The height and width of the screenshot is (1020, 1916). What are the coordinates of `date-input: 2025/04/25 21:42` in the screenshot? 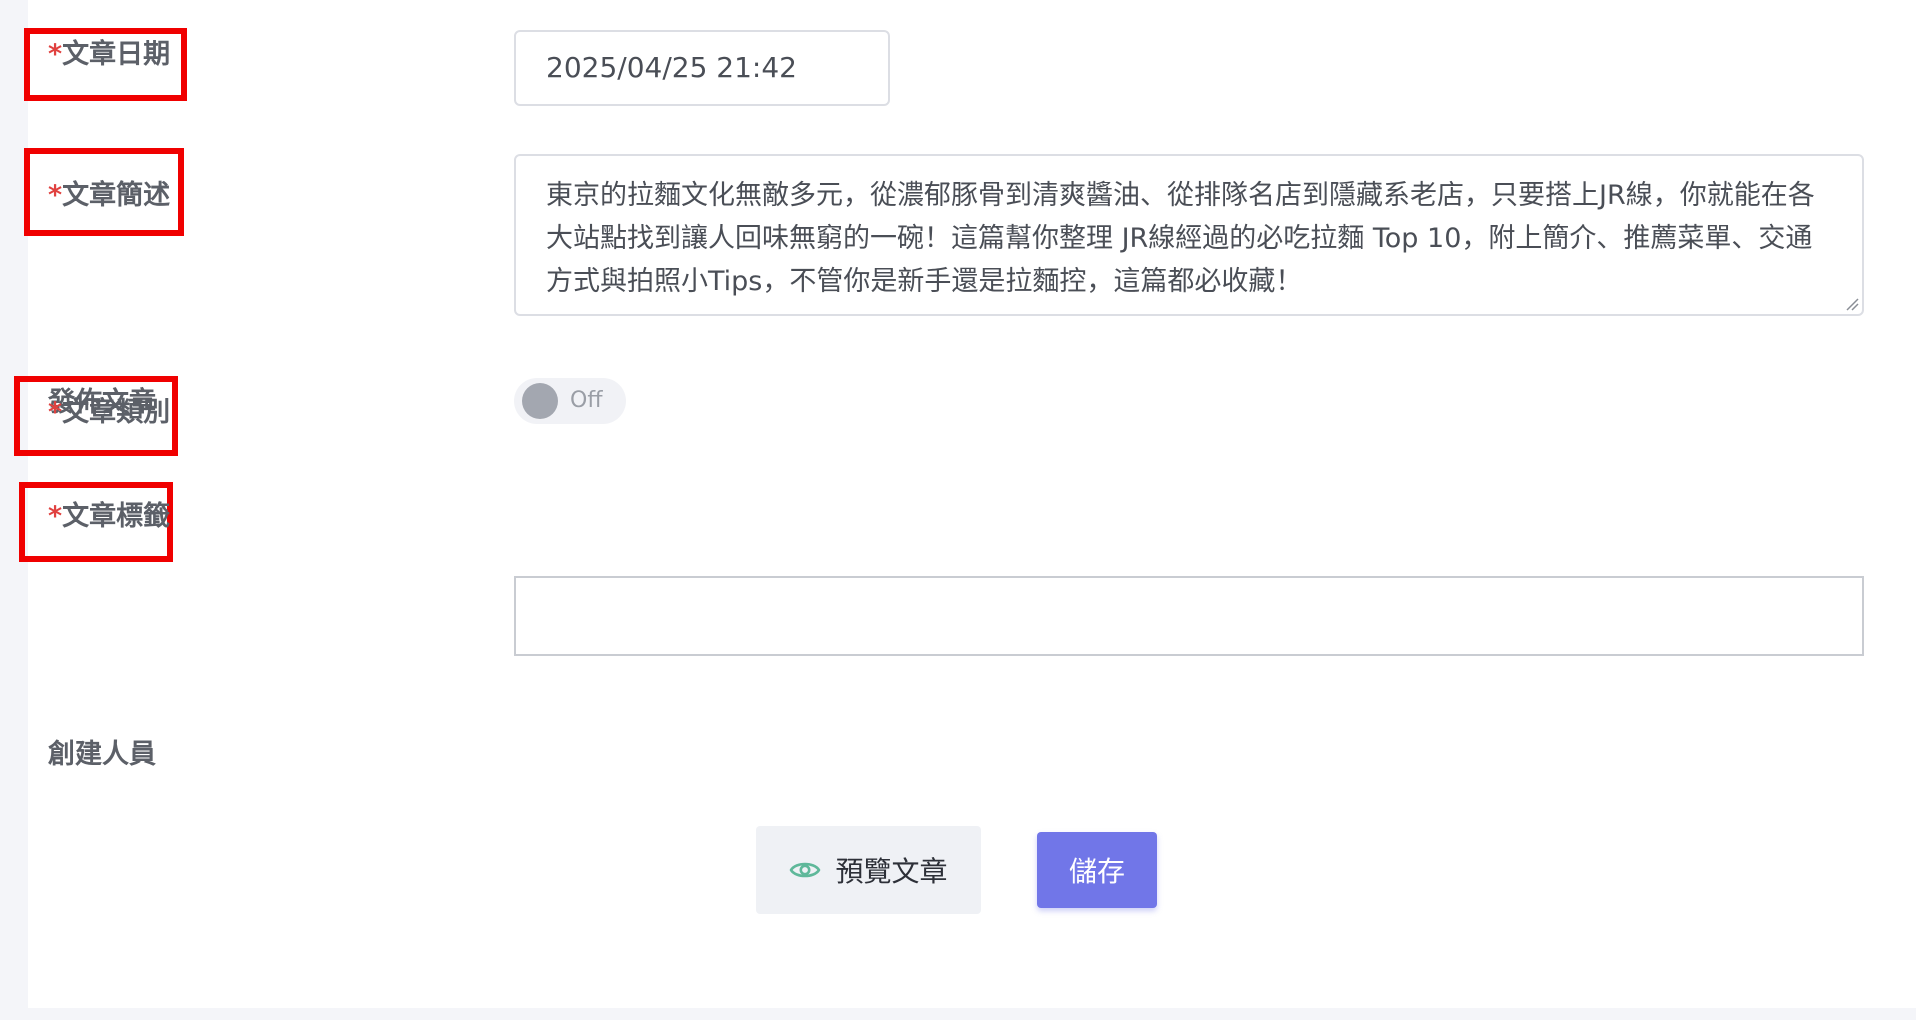 It's located at (702, 68).